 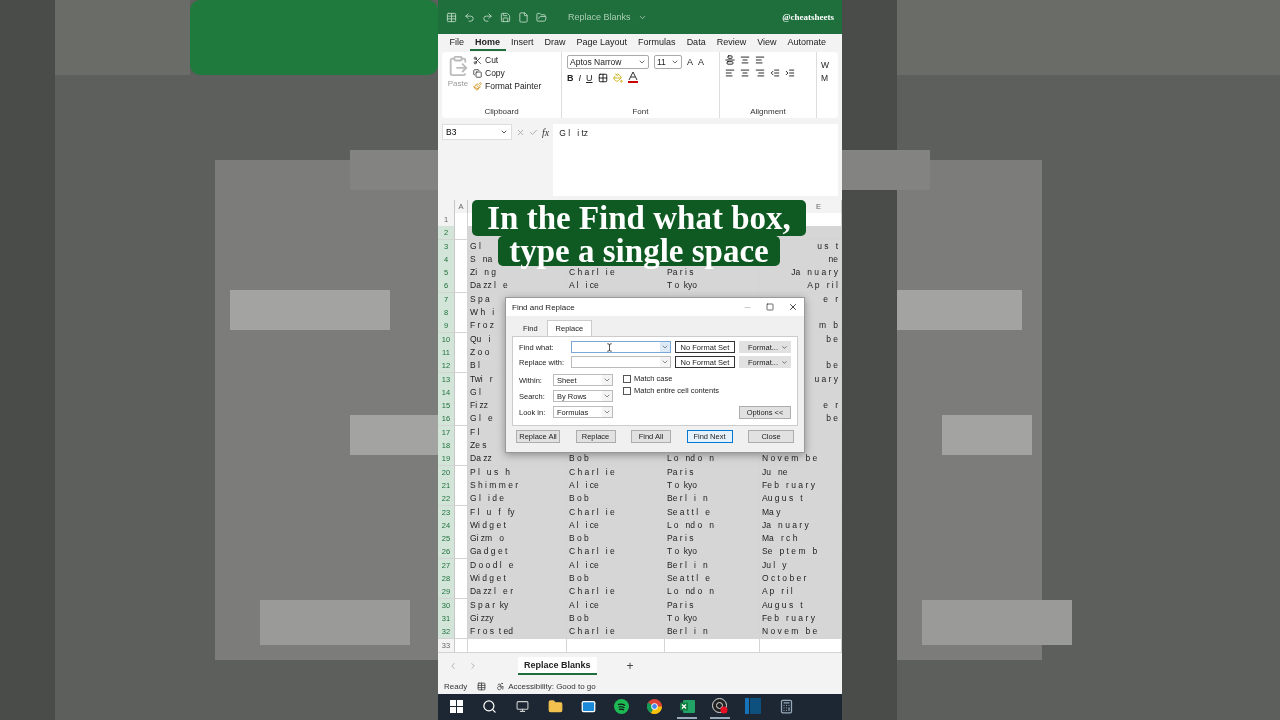 What do you see at coordinates (588, 706) in the screenshot?
I see `mail-icon` at bounding box center [588, 706].